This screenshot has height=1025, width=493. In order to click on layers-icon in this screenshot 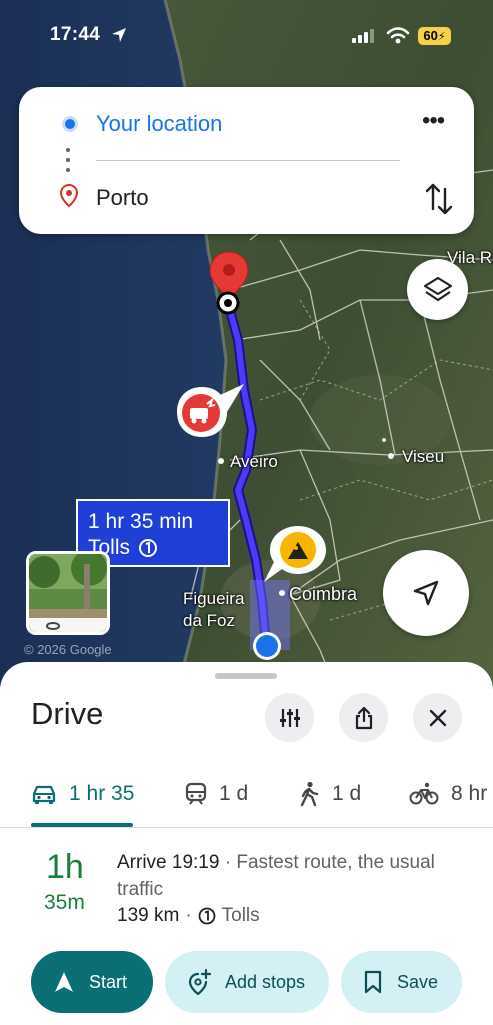, I will do `click(438, 289)`.